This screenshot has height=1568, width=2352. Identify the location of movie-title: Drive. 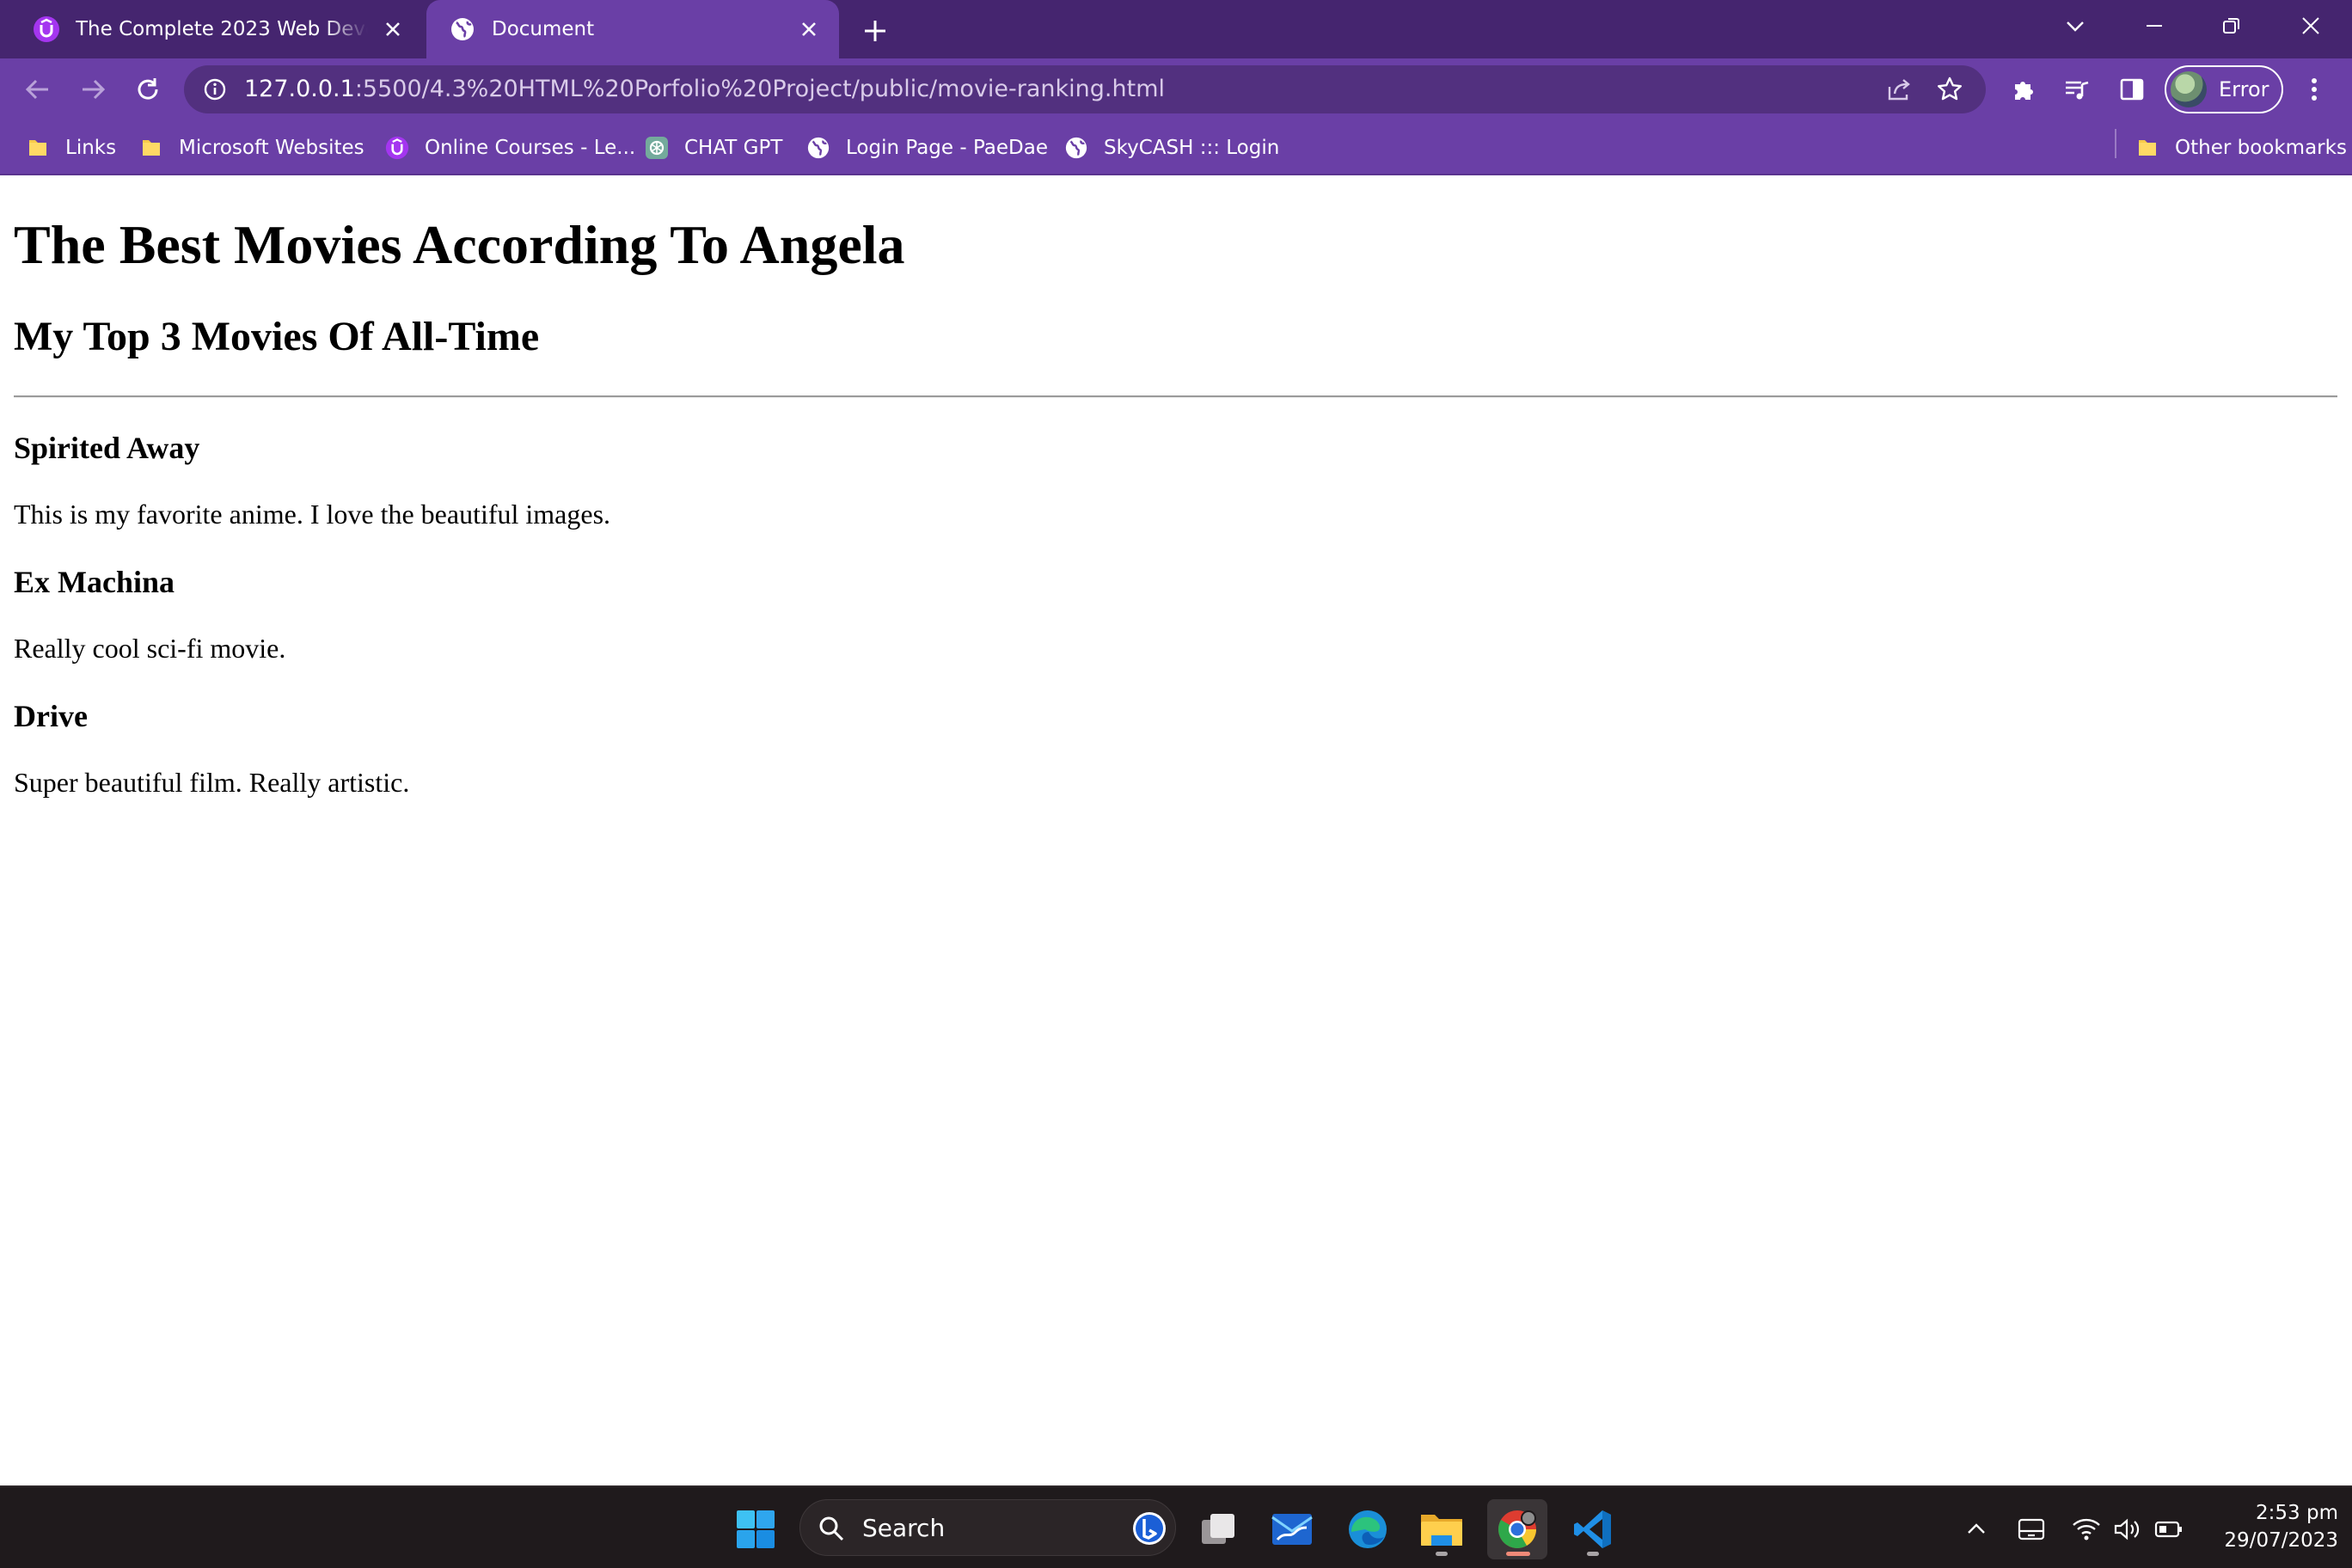
(51, 716).